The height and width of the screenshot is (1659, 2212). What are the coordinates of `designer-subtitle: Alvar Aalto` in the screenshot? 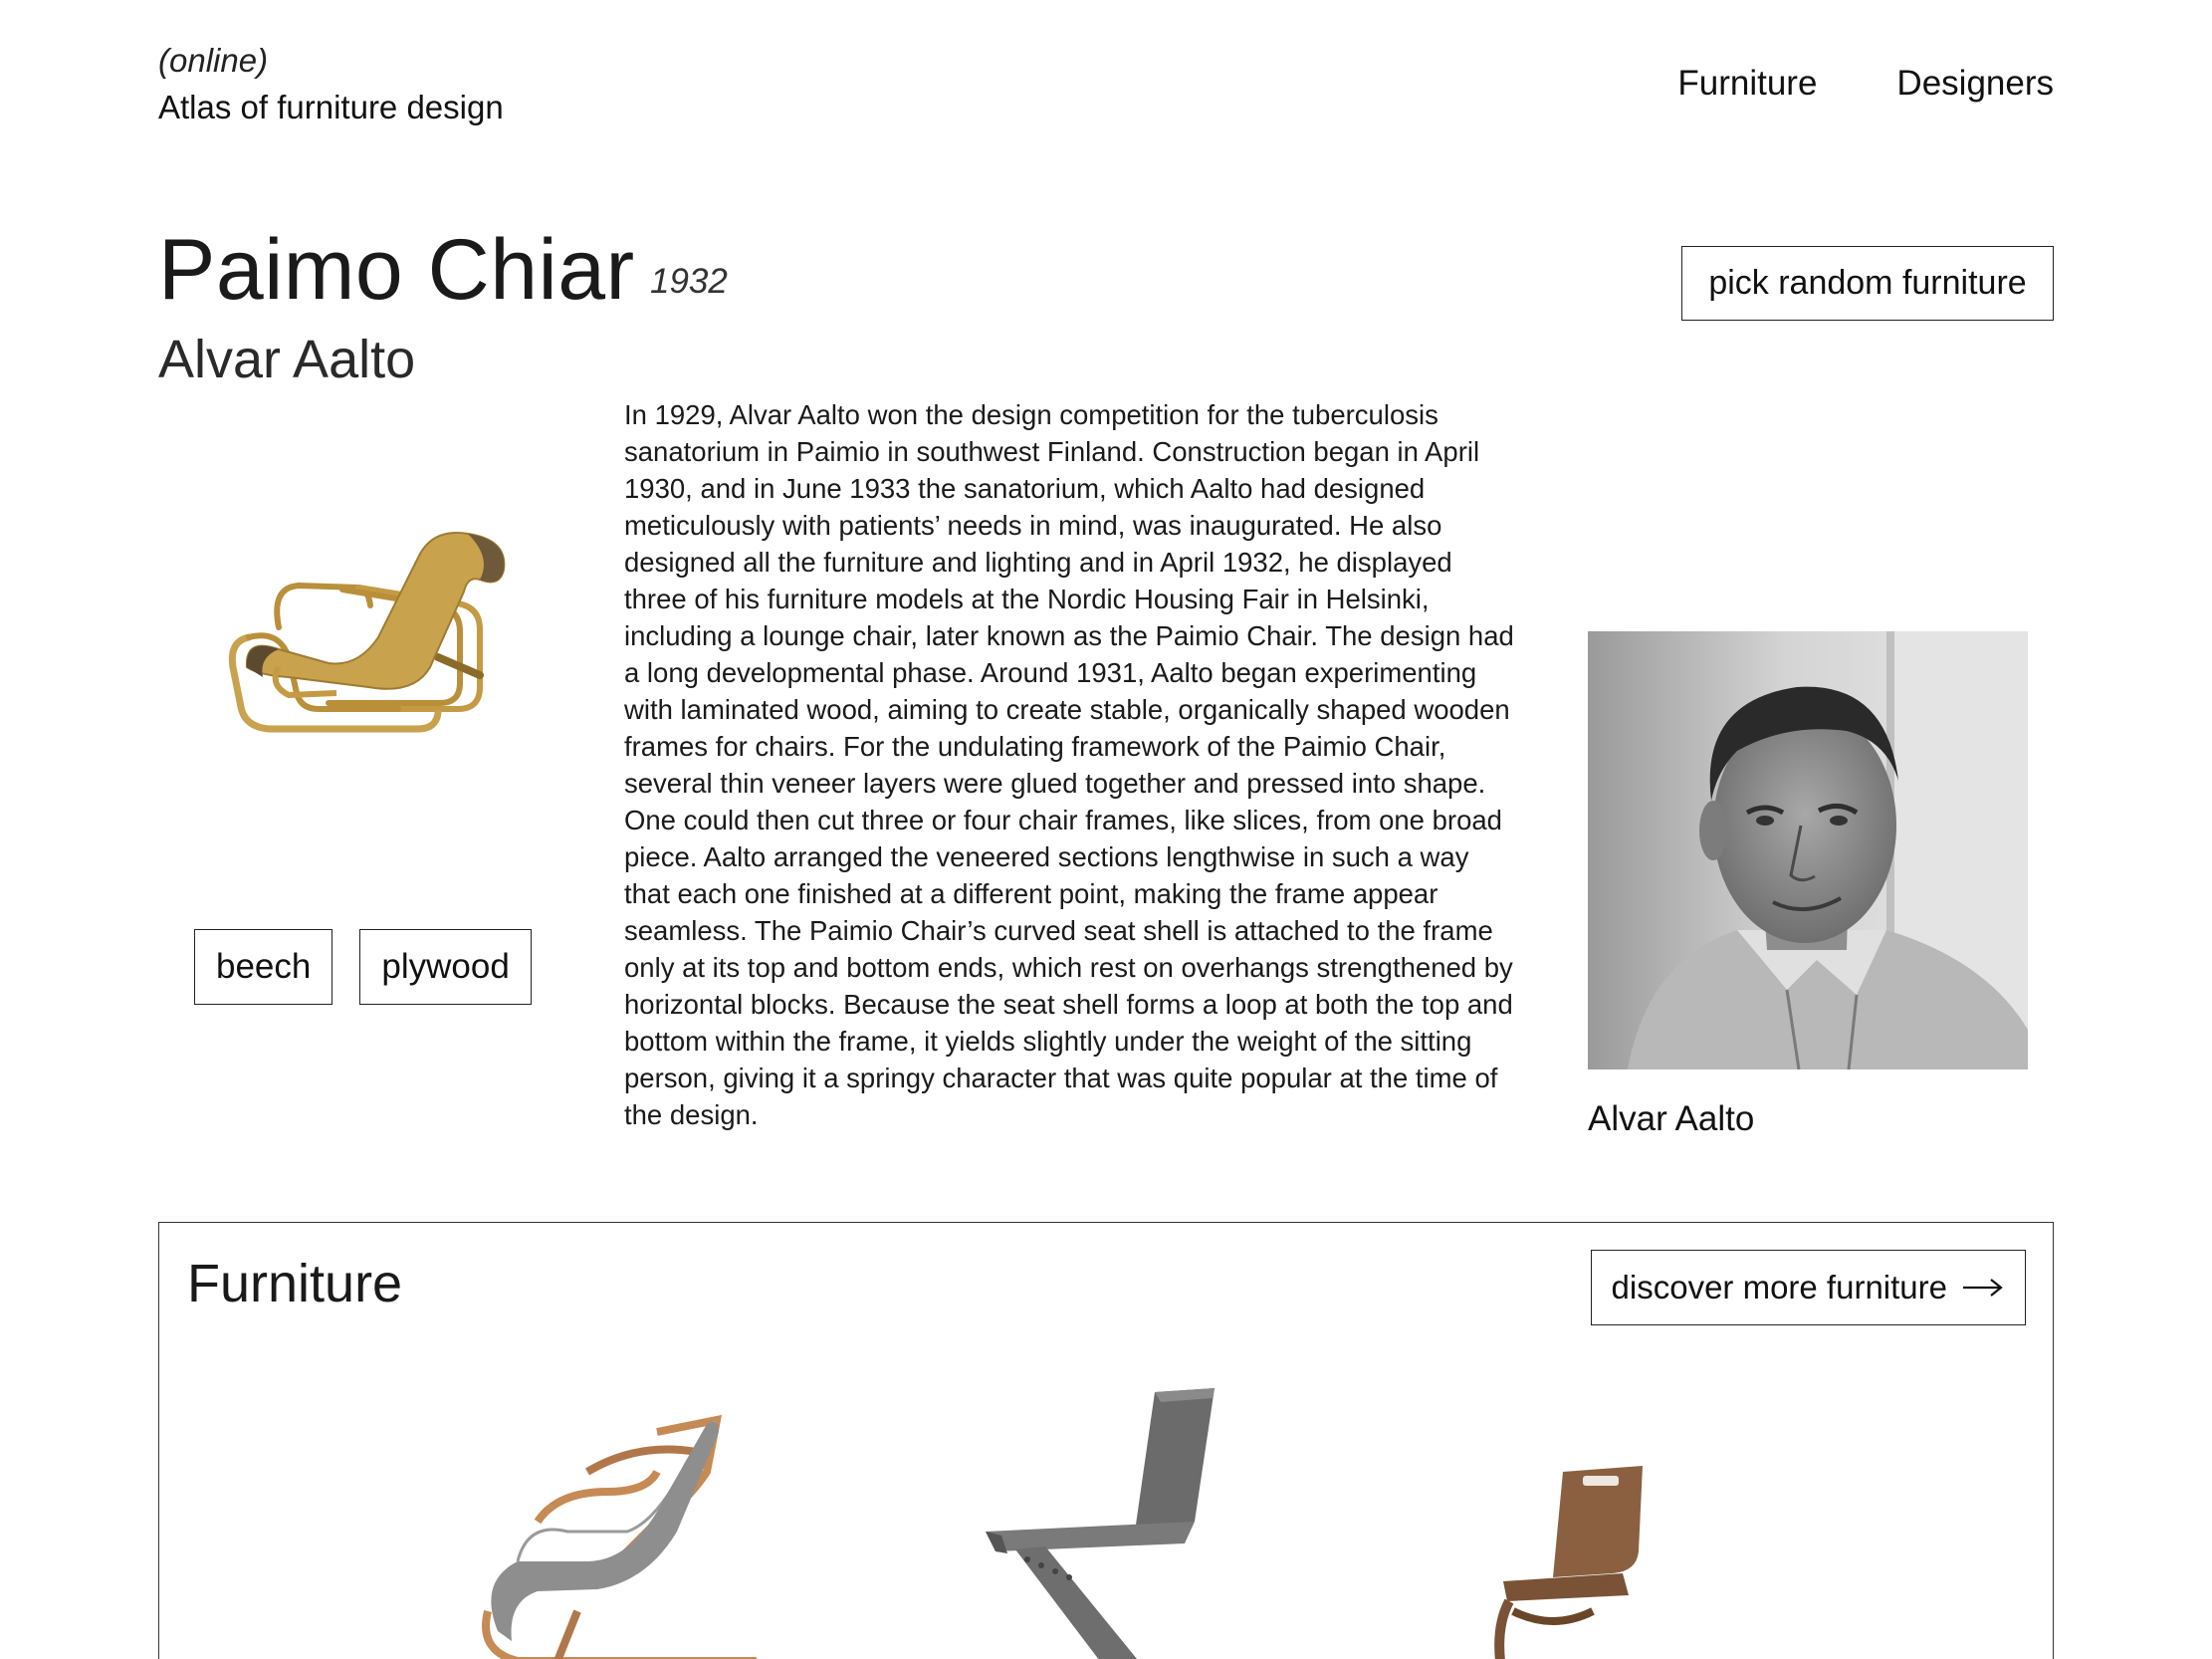 It's located at (286, 359).